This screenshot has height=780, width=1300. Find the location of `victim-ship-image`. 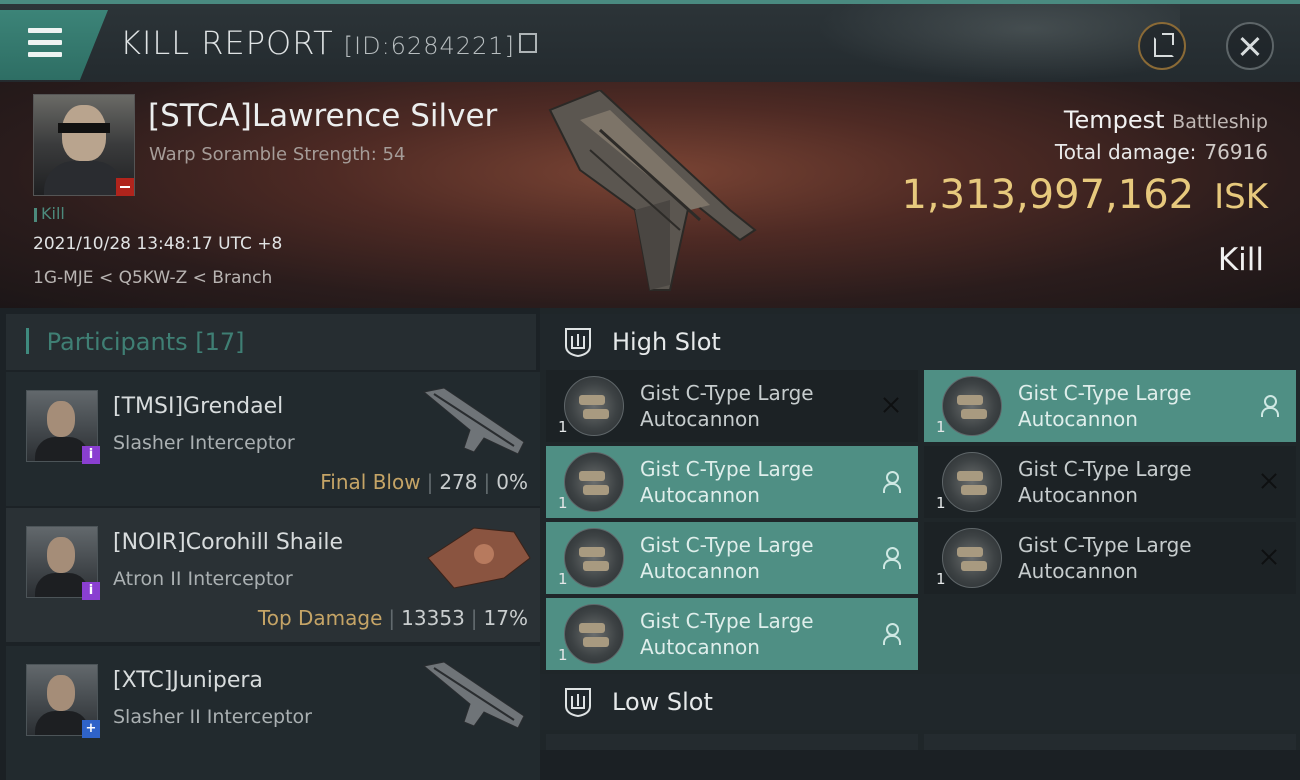

victim-ship-image is located at coordinates (652, 190).